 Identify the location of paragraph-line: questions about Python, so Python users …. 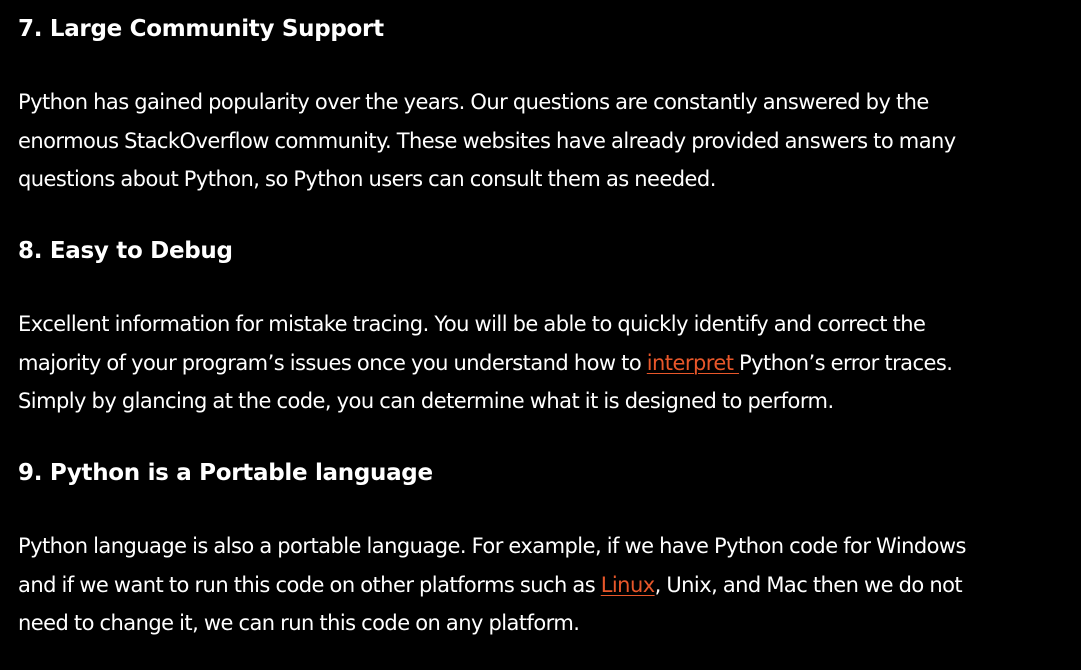
(367, 179).